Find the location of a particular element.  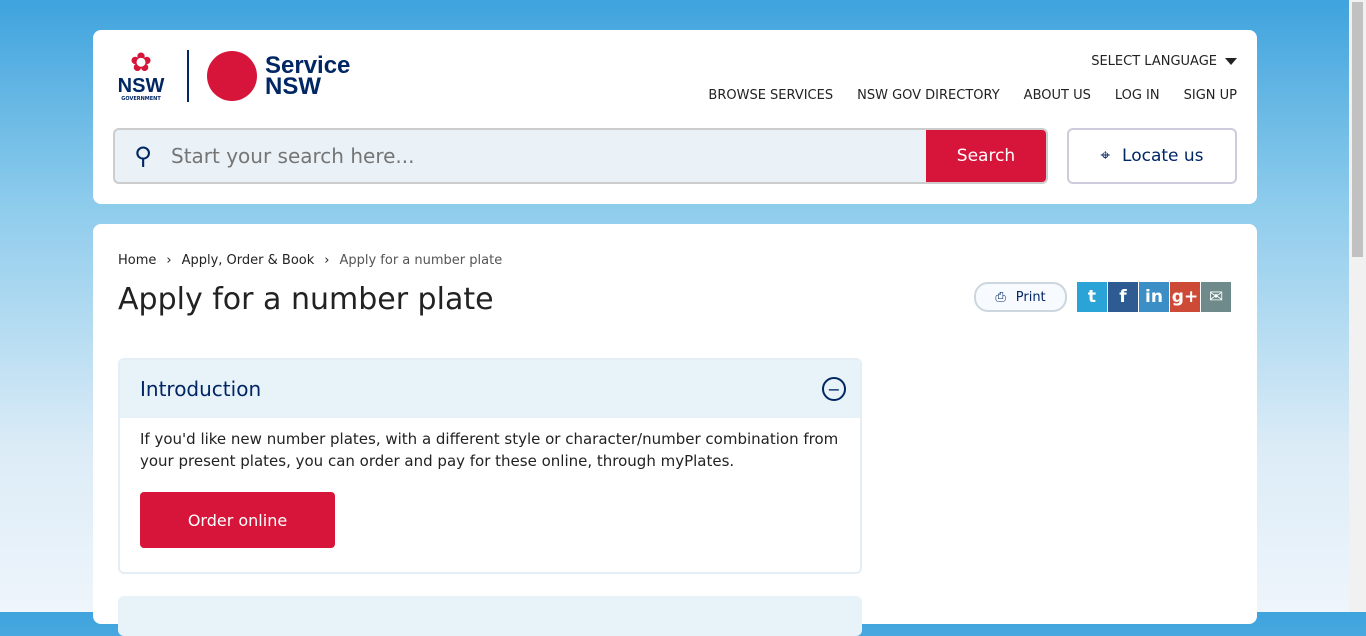

facebook-icon: f is located at coordinates (1123, 297).